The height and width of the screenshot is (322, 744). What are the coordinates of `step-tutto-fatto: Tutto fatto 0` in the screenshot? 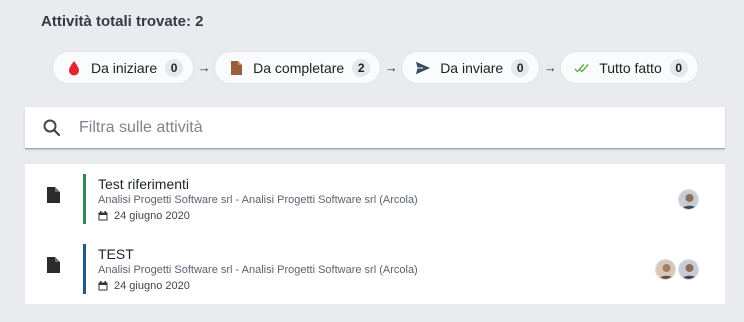 It's located at (629, 67).